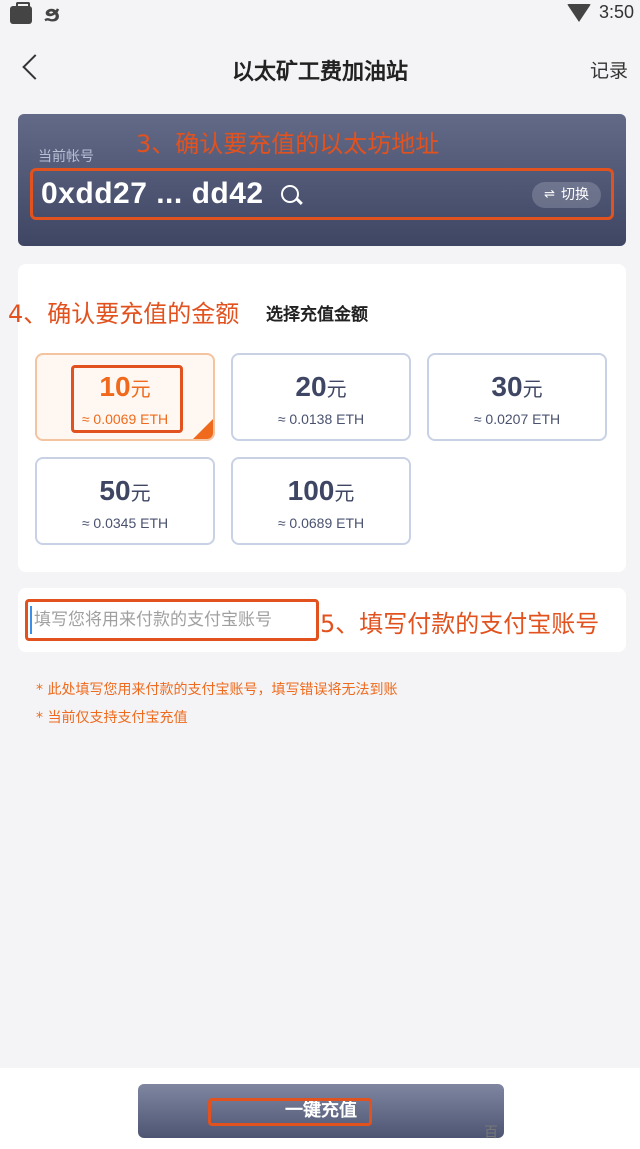 The image size is (640, 1149). What do you see at coordinates (311, 490) in the screenshot?
I see `option-number: 100` at bounding box center [311, 490].